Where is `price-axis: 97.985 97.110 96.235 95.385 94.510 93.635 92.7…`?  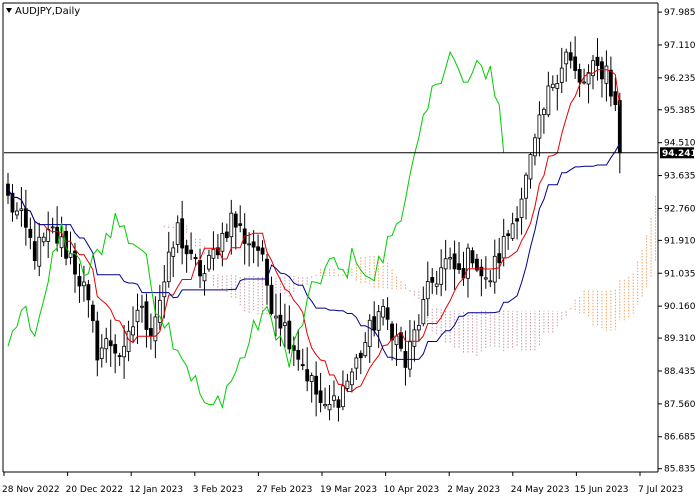
price-axis: 97.985 97.110 96.235 95.385 94.510 93.635 92.7… is located at coordinates (677, 241).